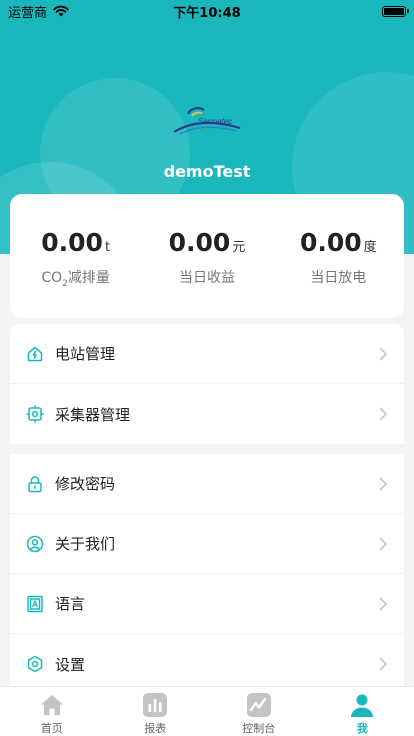 The height and width of the screenshot is (736, 414). Describe the element at coordinates (258, 705) in the screenshot. I see `console-icon` at that location.